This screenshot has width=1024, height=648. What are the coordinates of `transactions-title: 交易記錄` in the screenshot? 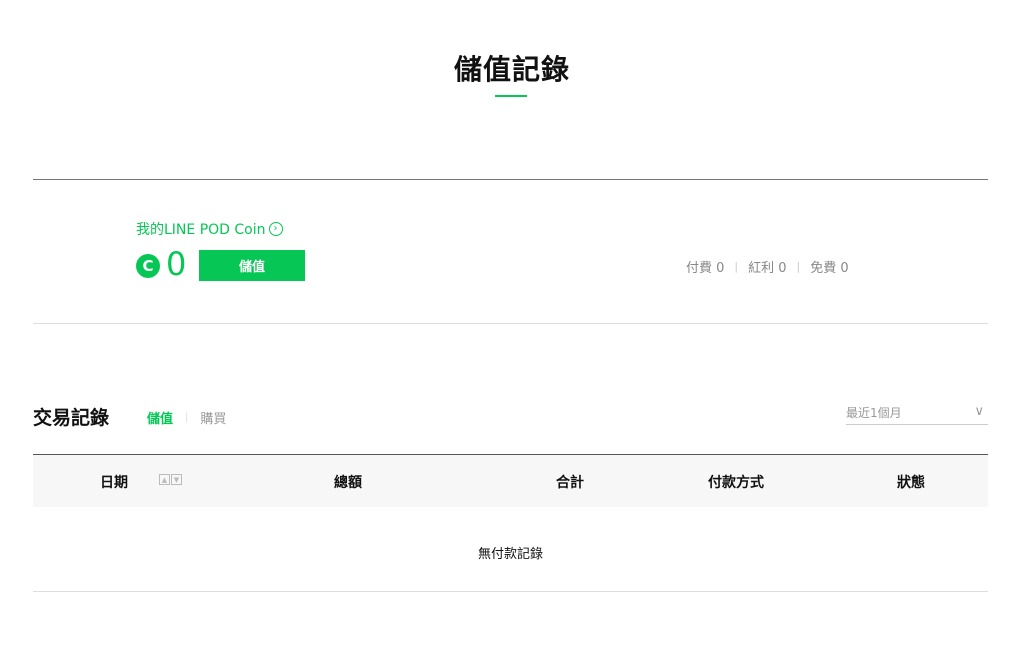 It's located at (71, 418).